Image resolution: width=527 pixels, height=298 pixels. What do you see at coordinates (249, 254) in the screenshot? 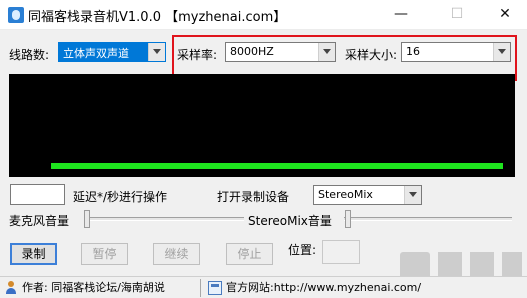
I see `stop-button: 停止` at bounding box center [249, 254].